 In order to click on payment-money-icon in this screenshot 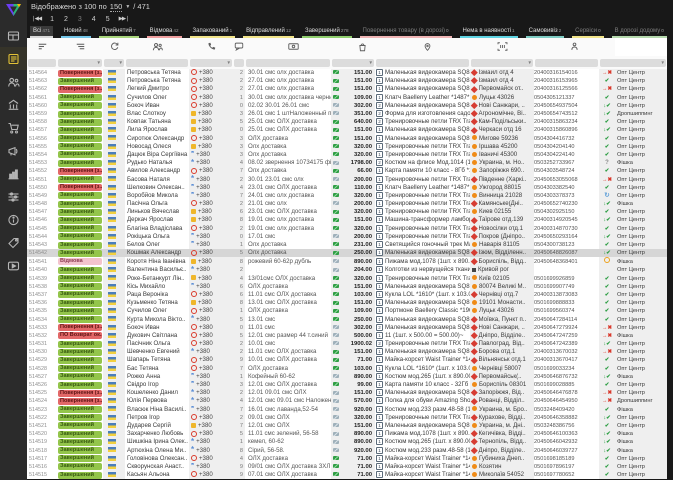, I will do `click(293, 47)`.